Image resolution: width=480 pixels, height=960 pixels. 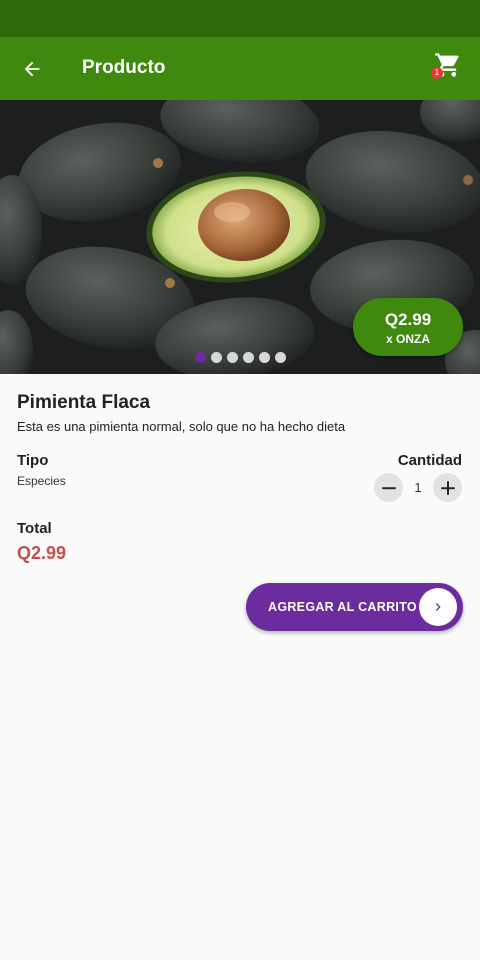 I want to click on back-button, so click(x=32, y=69).